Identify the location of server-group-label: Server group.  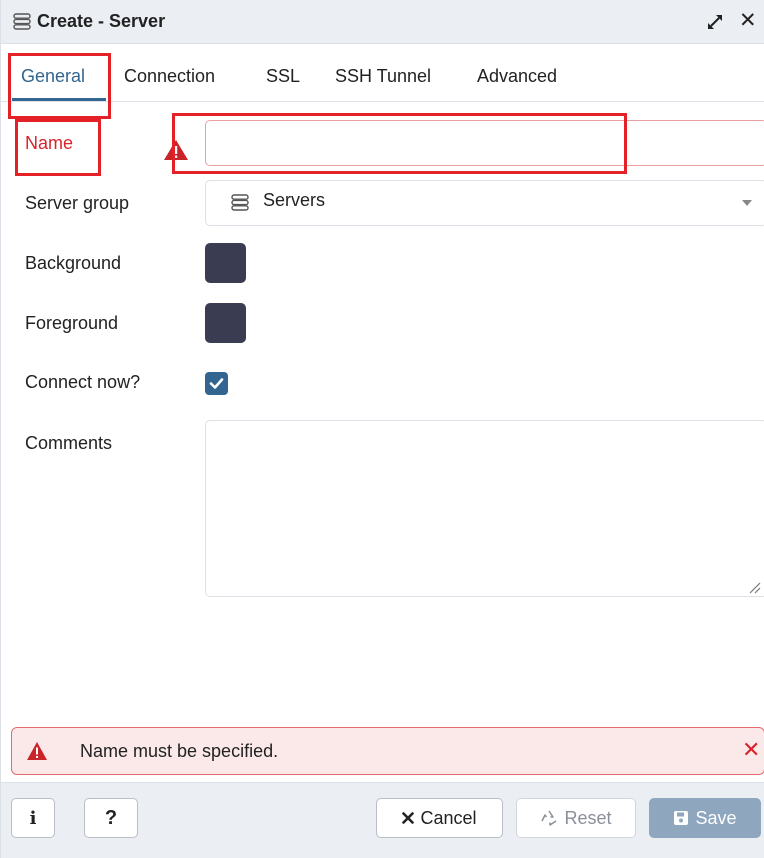
(77, 203).